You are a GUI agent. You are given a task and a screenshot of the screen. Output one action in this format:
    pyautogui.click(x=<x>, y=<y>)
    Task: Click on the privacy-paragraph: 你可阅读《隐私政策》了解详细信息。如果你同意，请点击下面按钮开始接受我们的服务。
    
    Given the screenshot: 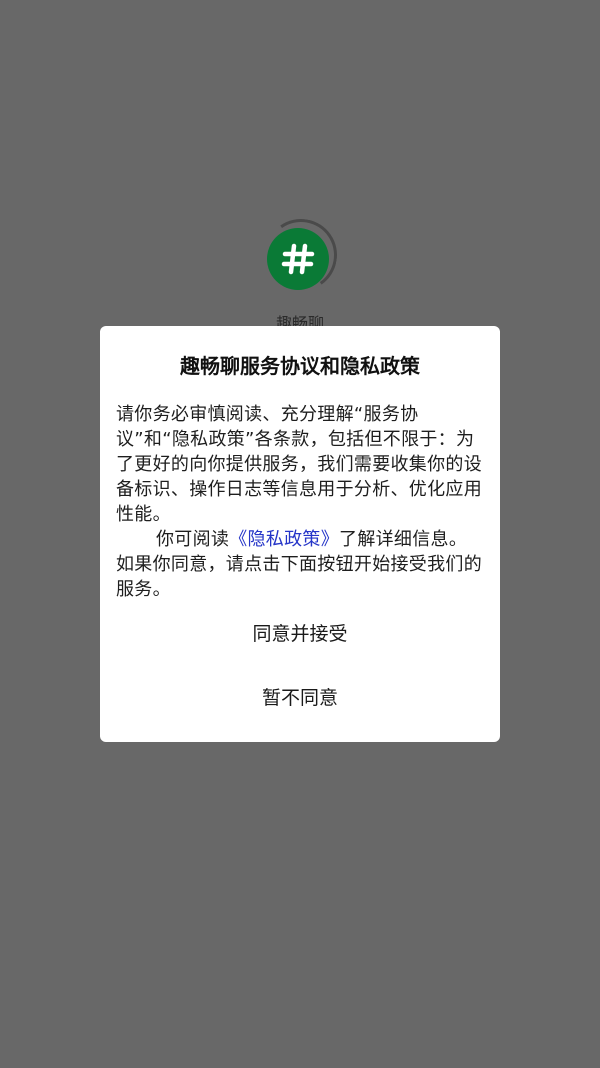 What is the action you would take?
    pyautogui.click(x=300, y=564)
    